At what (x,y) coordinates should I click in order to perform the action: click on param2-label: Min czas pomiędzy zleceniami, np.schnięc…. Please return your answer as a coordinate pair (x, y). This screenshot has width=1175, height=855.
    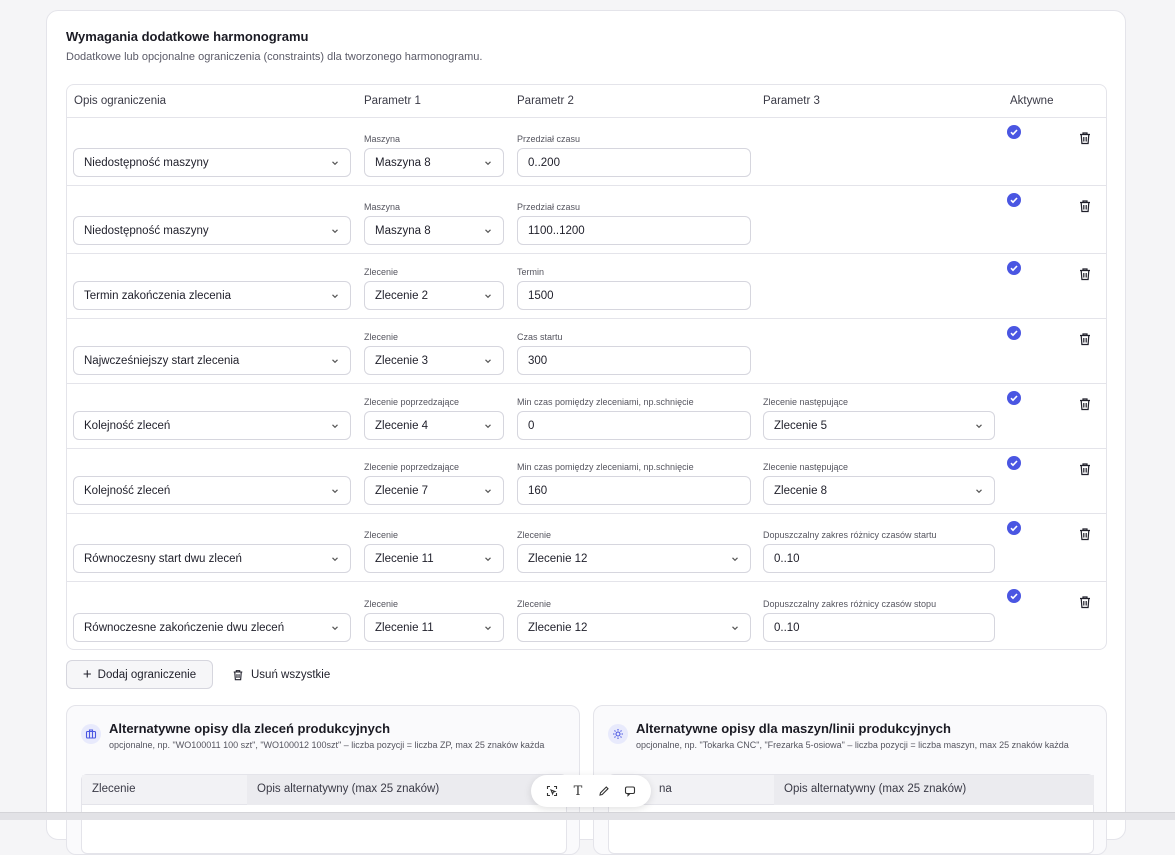
    Looking at the image, I should click on (605, 402).